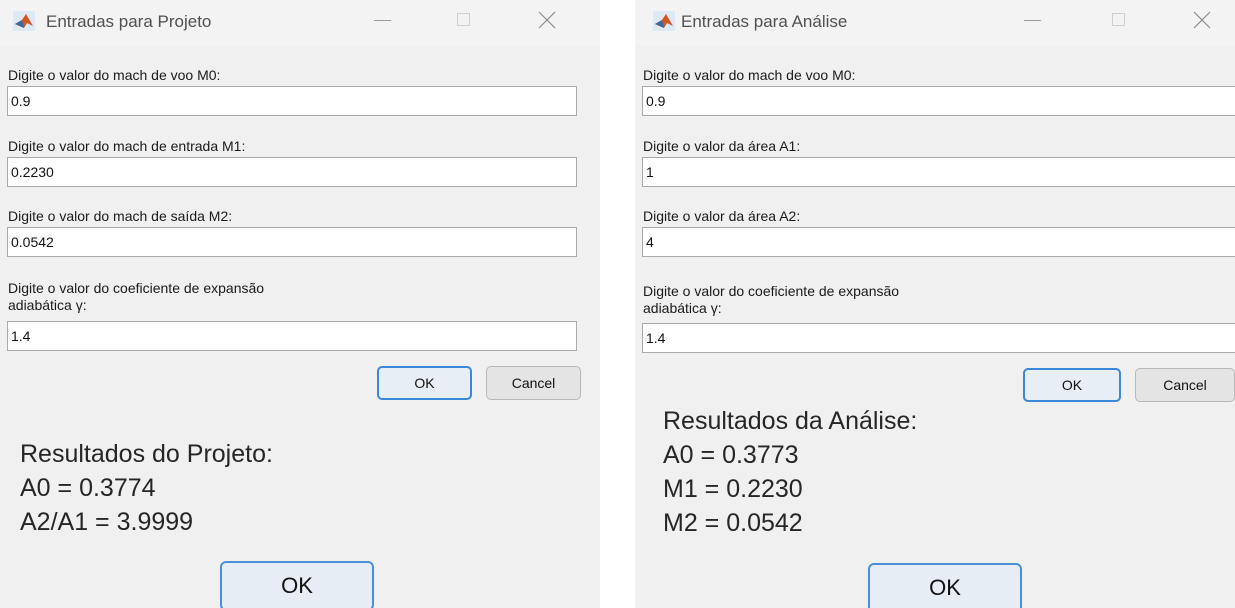 The image size is (1235, 608). Describe the element at coordinates (120, 216) in the screenshot. I see `prompt-label-m2: Digite o valor do mach de saída M2:` at that location.